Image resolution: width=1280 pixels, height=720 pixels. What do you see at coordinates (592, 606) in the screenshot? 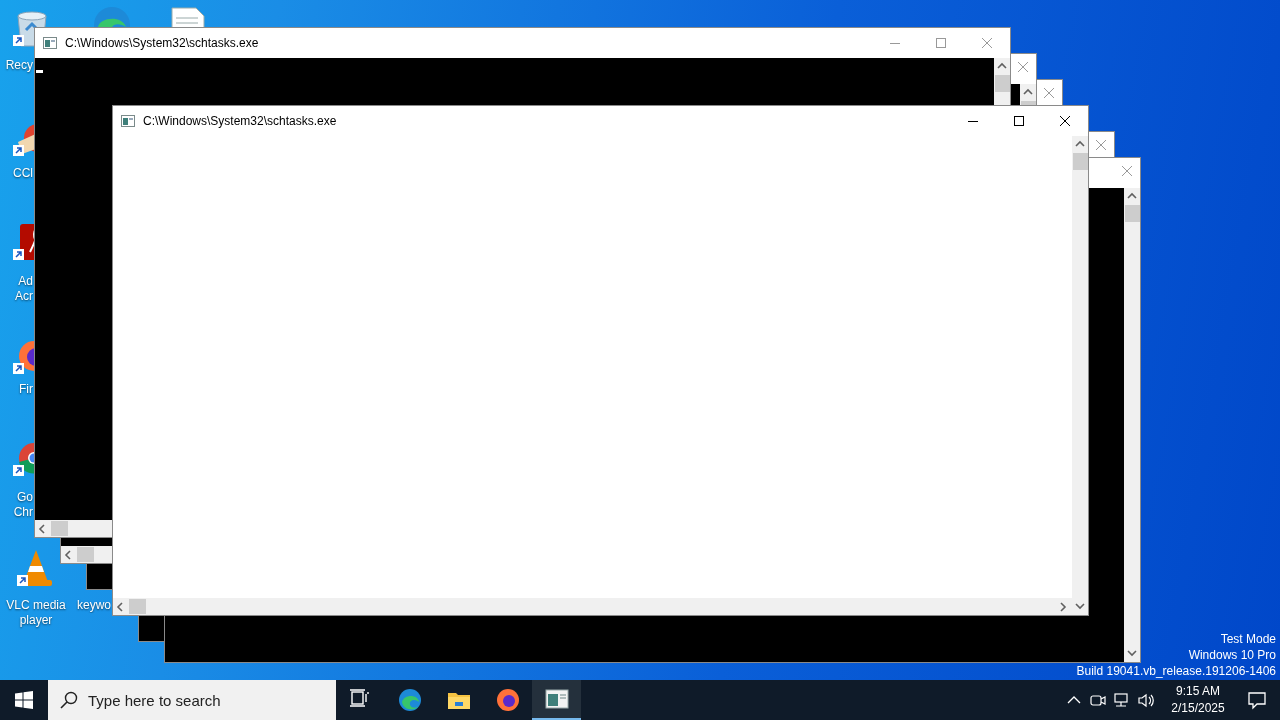
I see `horizontal-scrollbar` at bounding box center [592, 606].